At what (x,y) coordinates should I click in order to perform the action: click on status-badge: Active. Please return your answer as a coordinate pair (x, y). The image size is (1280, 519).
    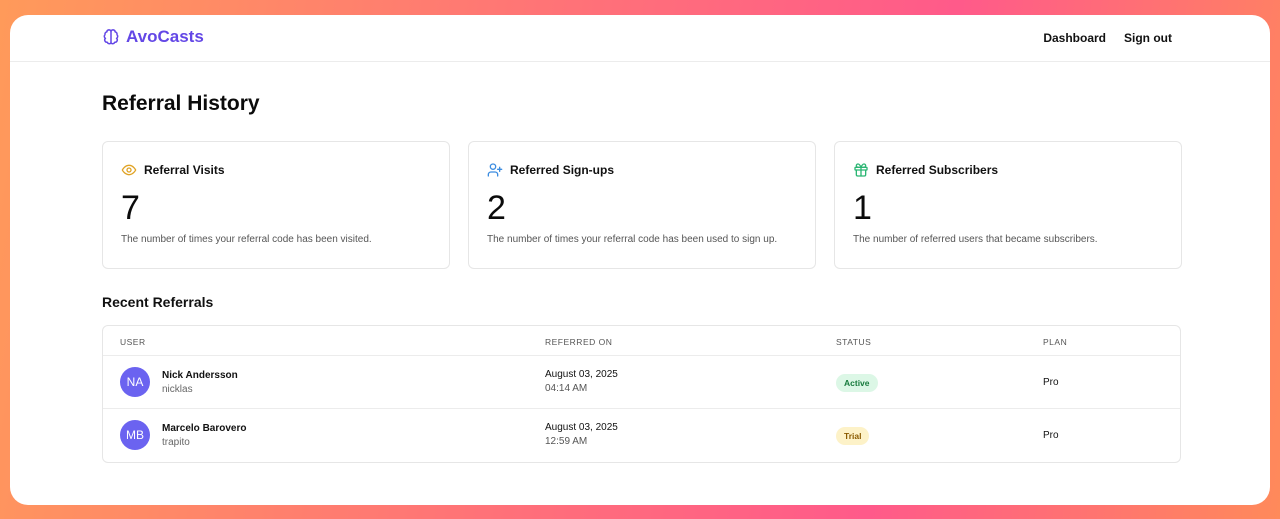
    Looking at the image, I should click on (857, 383).